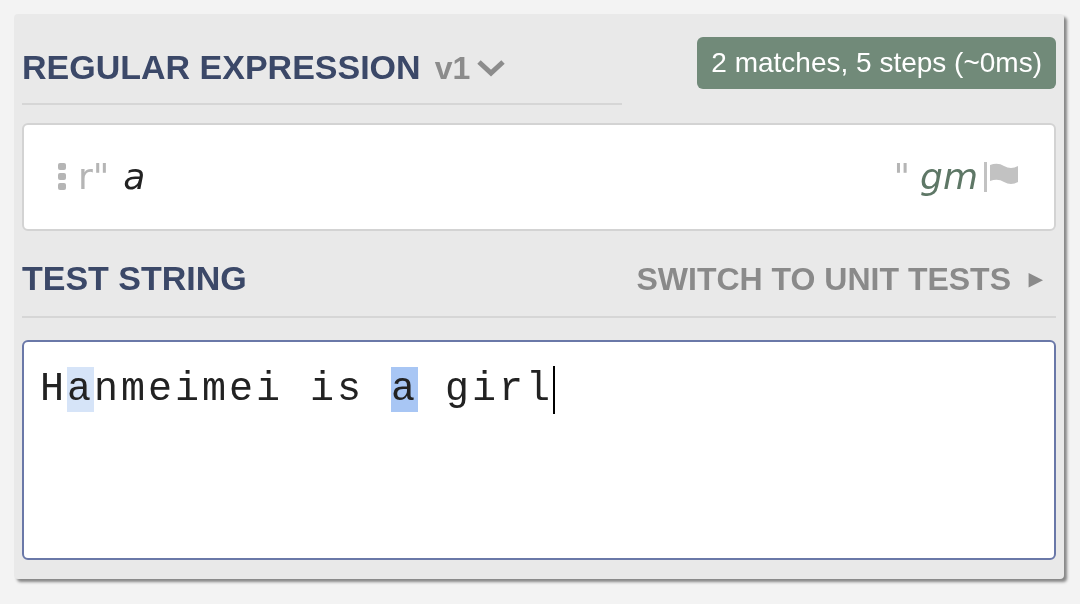  I want to click on regex-flags: gm, so click(949, 177).